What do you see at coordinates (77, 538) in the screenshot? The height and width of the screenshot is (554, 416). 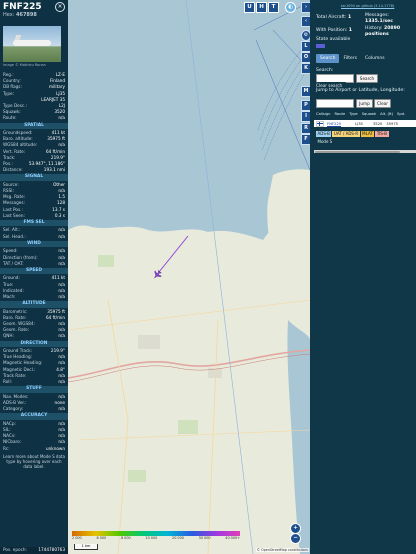 I see `altitude-tick: 2 000` at bounding box center [77, 538].